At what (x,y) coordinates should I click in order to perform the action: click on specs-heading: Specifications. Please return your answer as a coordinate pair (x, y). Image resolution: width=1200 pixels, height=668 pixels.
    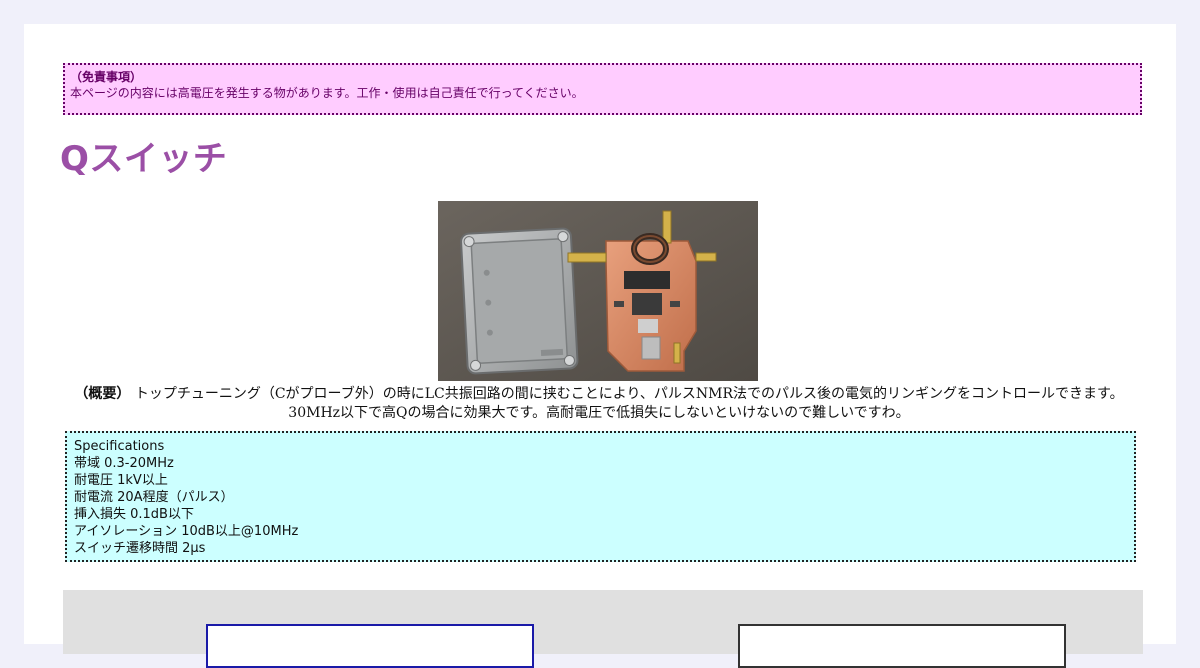
    Looking at the image, I should click on (119, 446).